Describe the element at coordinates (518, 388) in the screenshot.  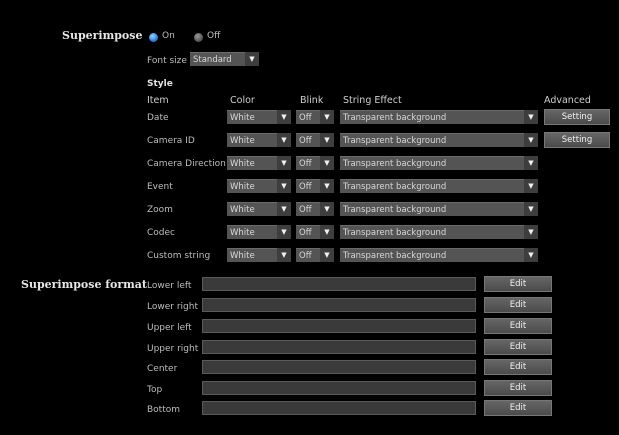
I see `top-edit-button: Edit` at that location.